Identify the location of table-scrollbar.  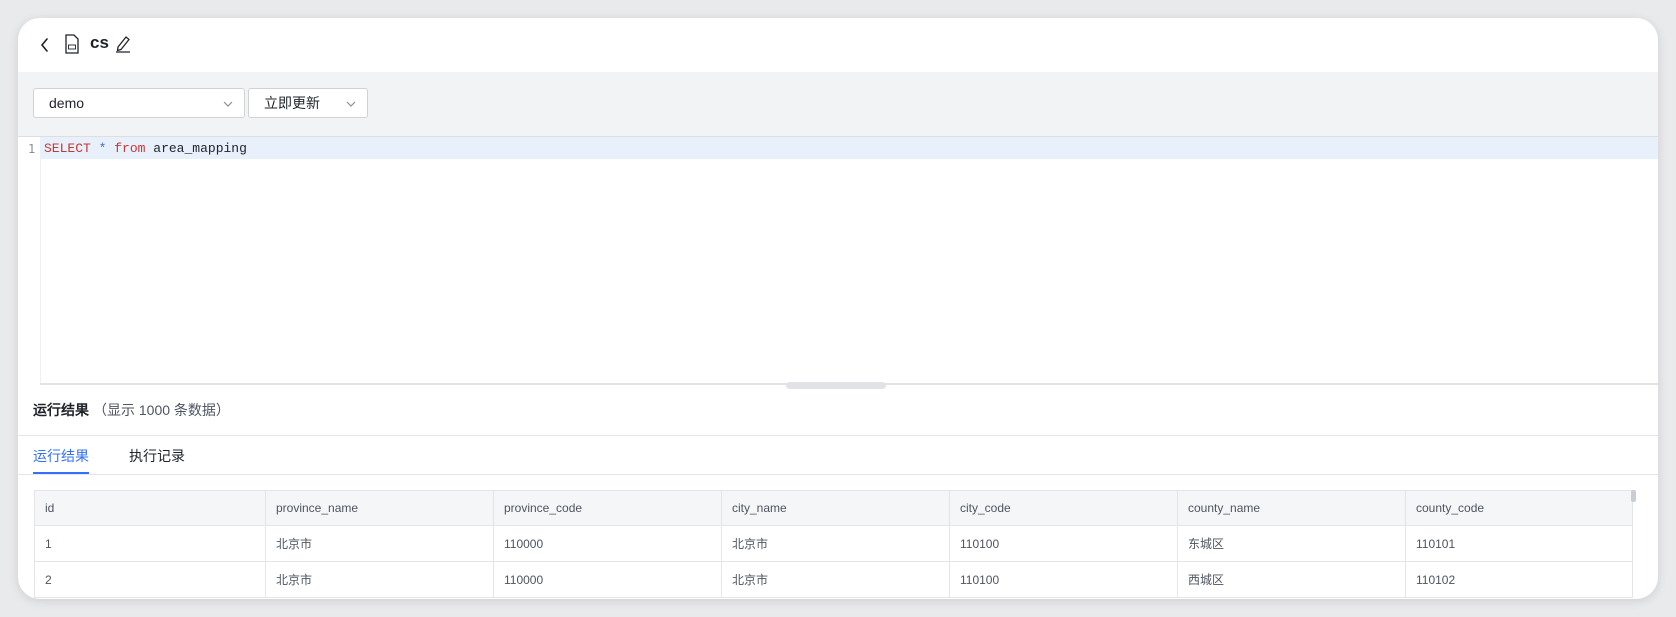
(1633, 496).